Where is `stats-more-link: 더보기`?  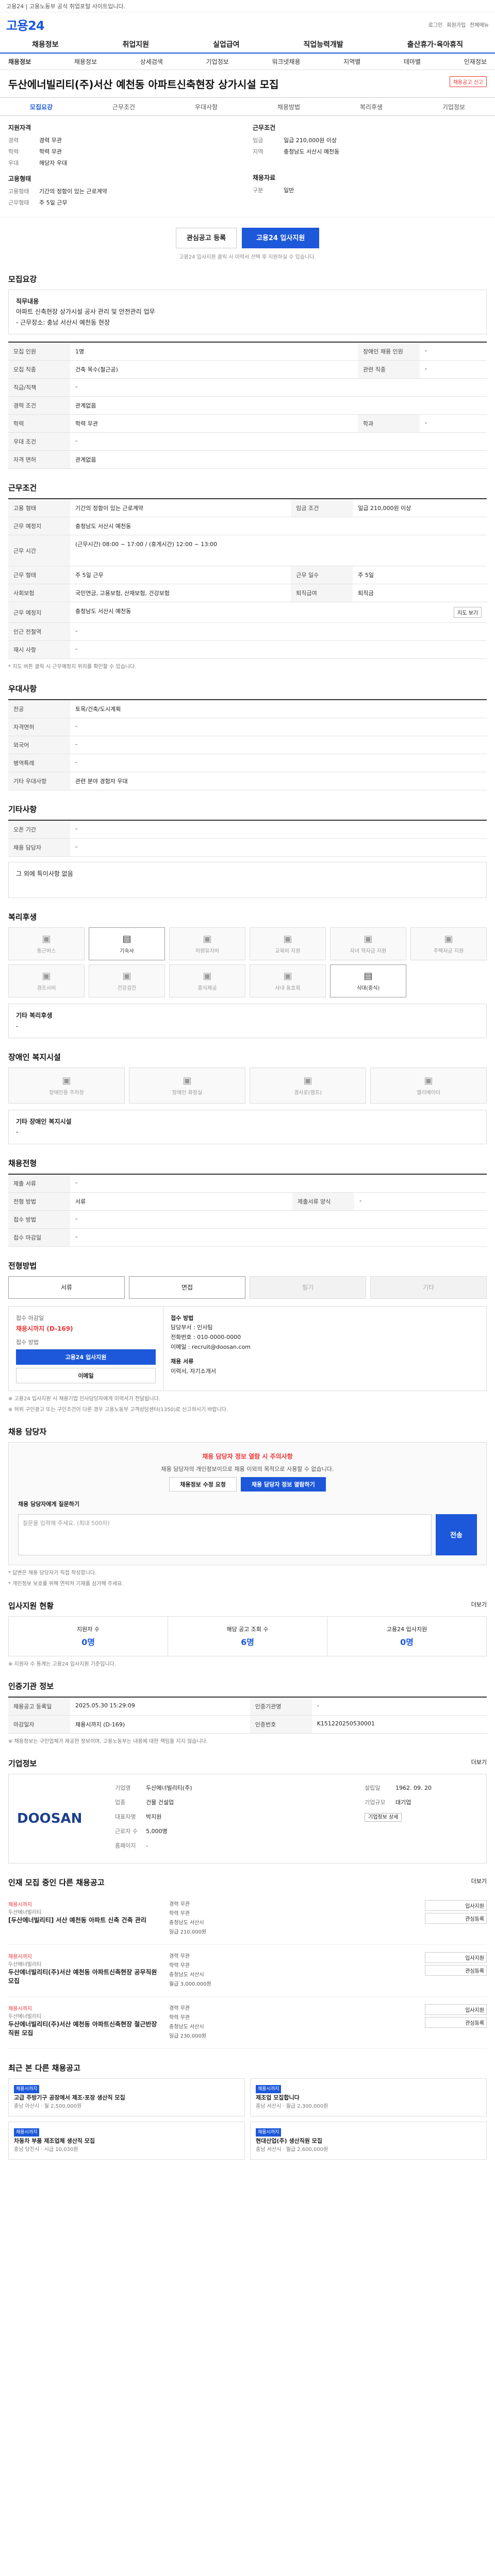
stats-more-link: 더보기 is located at coordinates (479, 1604).